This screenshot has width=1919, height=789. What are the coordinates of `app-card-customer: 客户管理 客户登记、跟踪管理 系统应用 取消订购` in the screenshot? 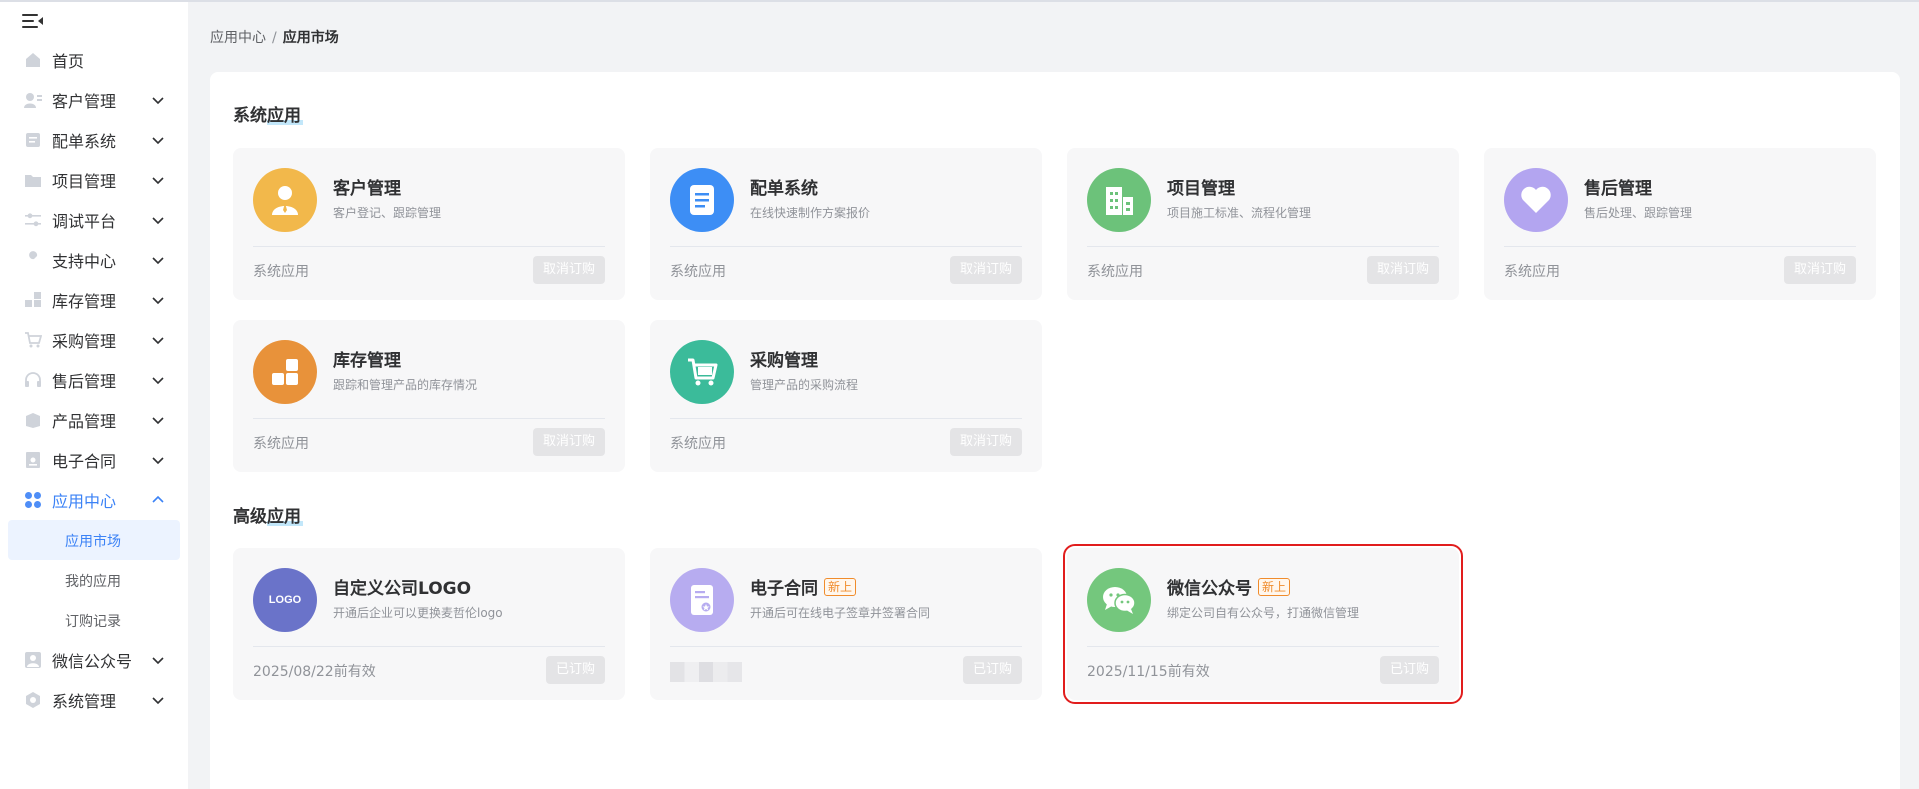 It's located at (429, 224).